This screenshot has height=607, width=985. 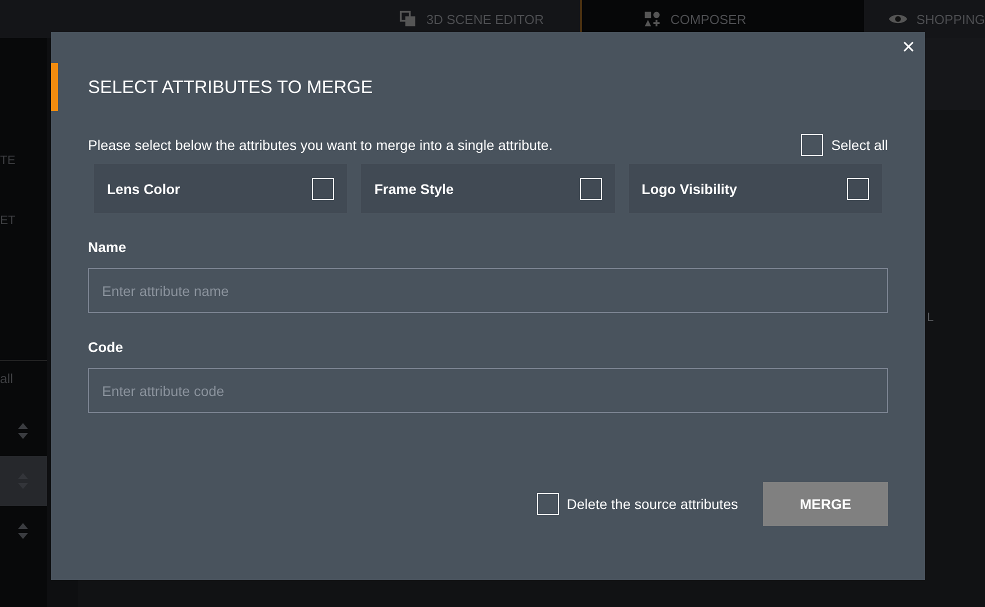 I want to click on delete-source-checkbox, so click(x=547, y=504).